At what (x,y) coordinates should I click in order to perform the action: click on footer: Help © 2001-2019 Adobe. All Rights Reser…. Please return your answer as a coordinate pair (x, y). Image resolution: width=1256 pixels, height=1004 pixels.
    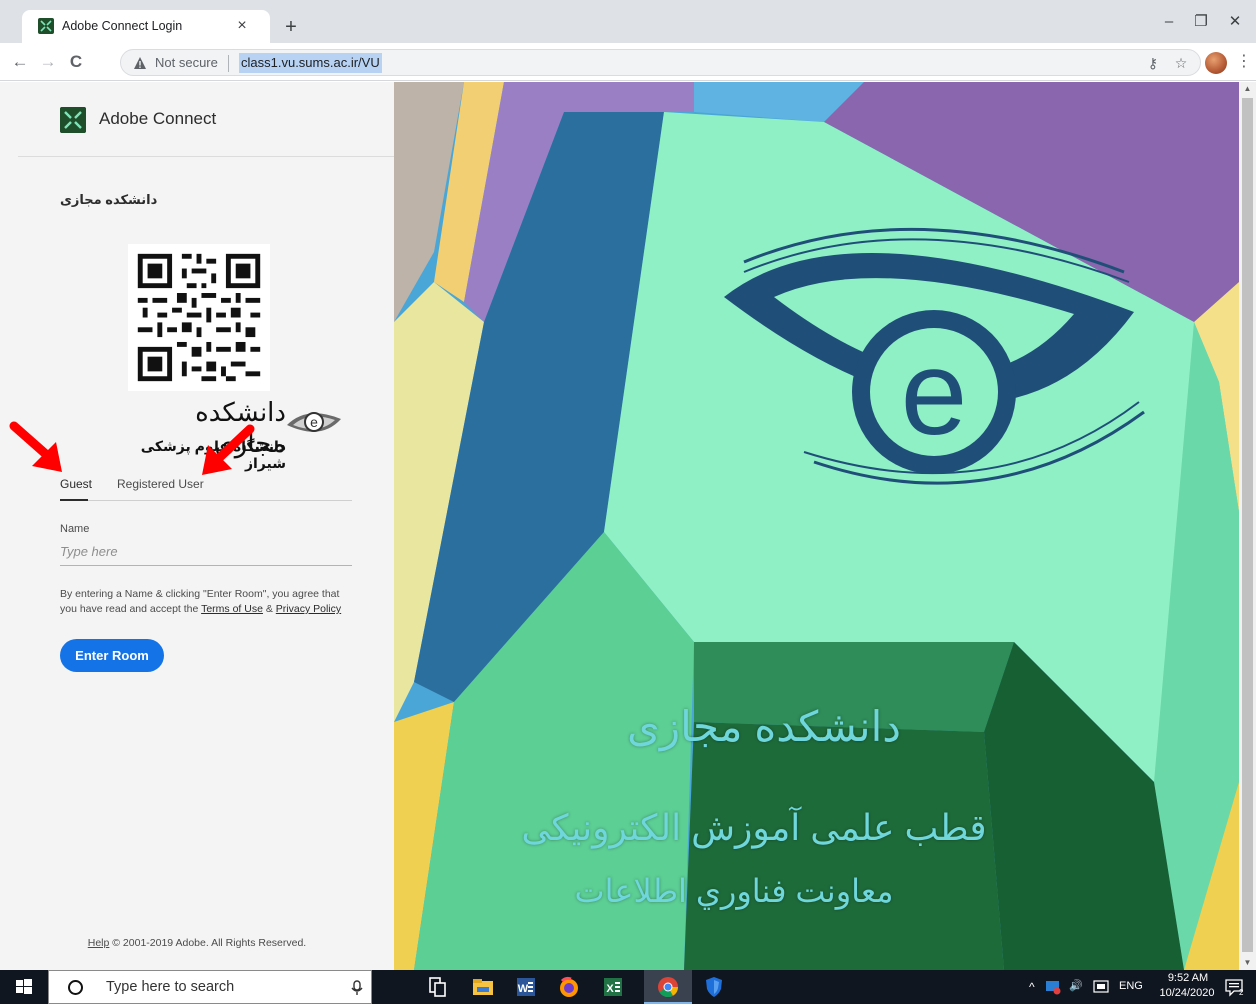
    Looking at the image, I should click on (197, 943).